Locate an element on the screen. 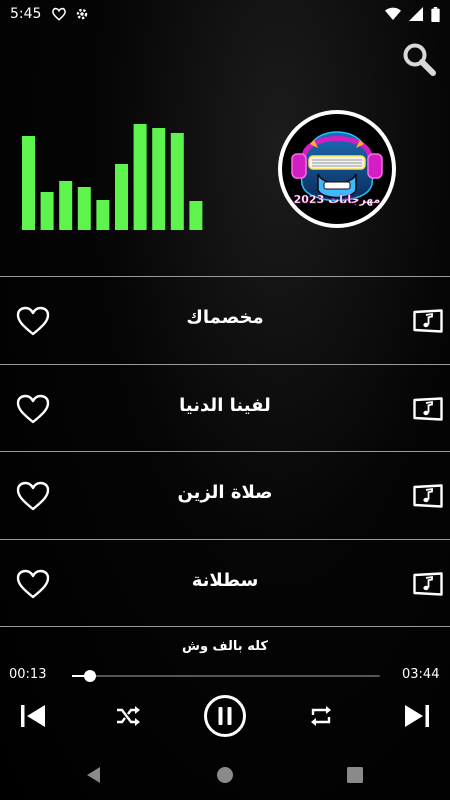  home-icon is located at coordinates (225, 775).